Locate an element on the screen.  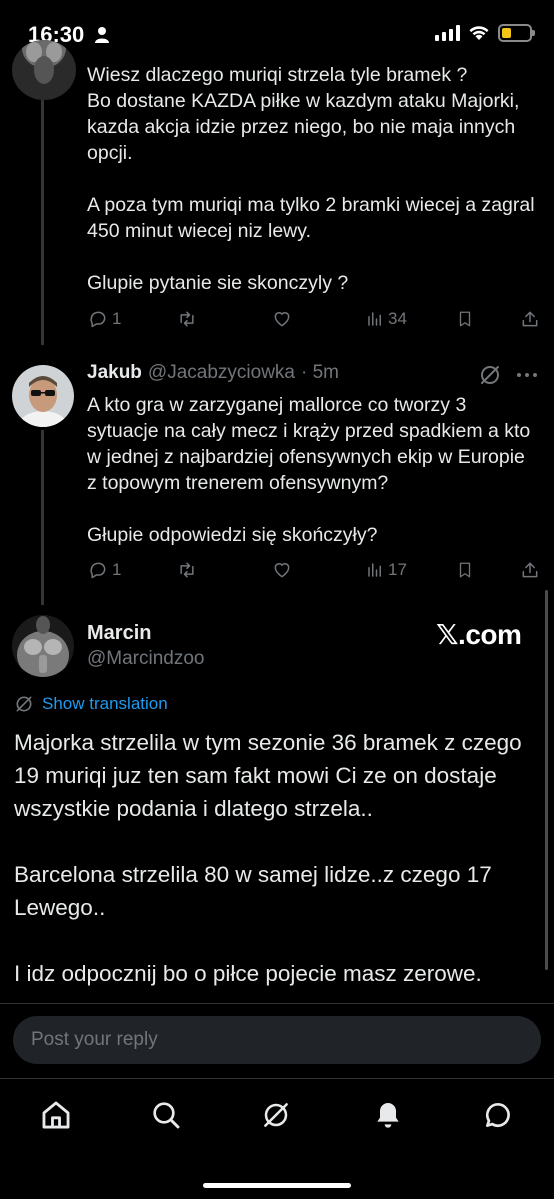
author-name: Marcin is located at coordinates (119, 633).